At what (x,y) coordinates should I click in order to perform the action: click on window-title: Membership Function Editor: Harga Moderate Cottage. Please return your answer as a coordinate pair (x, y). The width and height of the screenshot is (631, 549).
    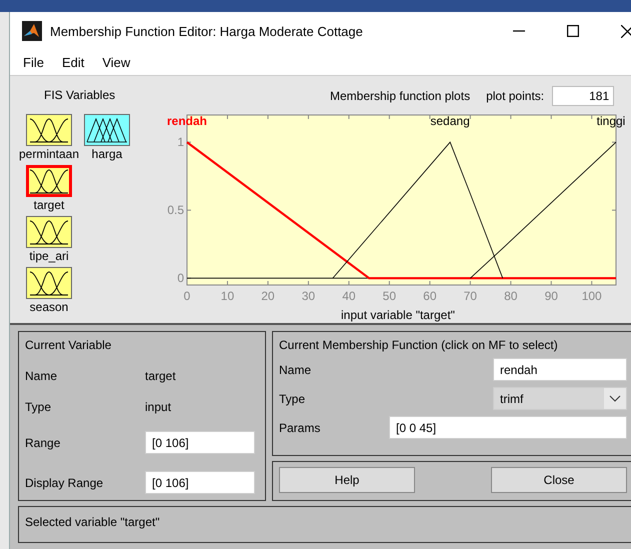
    Looking at the image, I should click on (207, 31).